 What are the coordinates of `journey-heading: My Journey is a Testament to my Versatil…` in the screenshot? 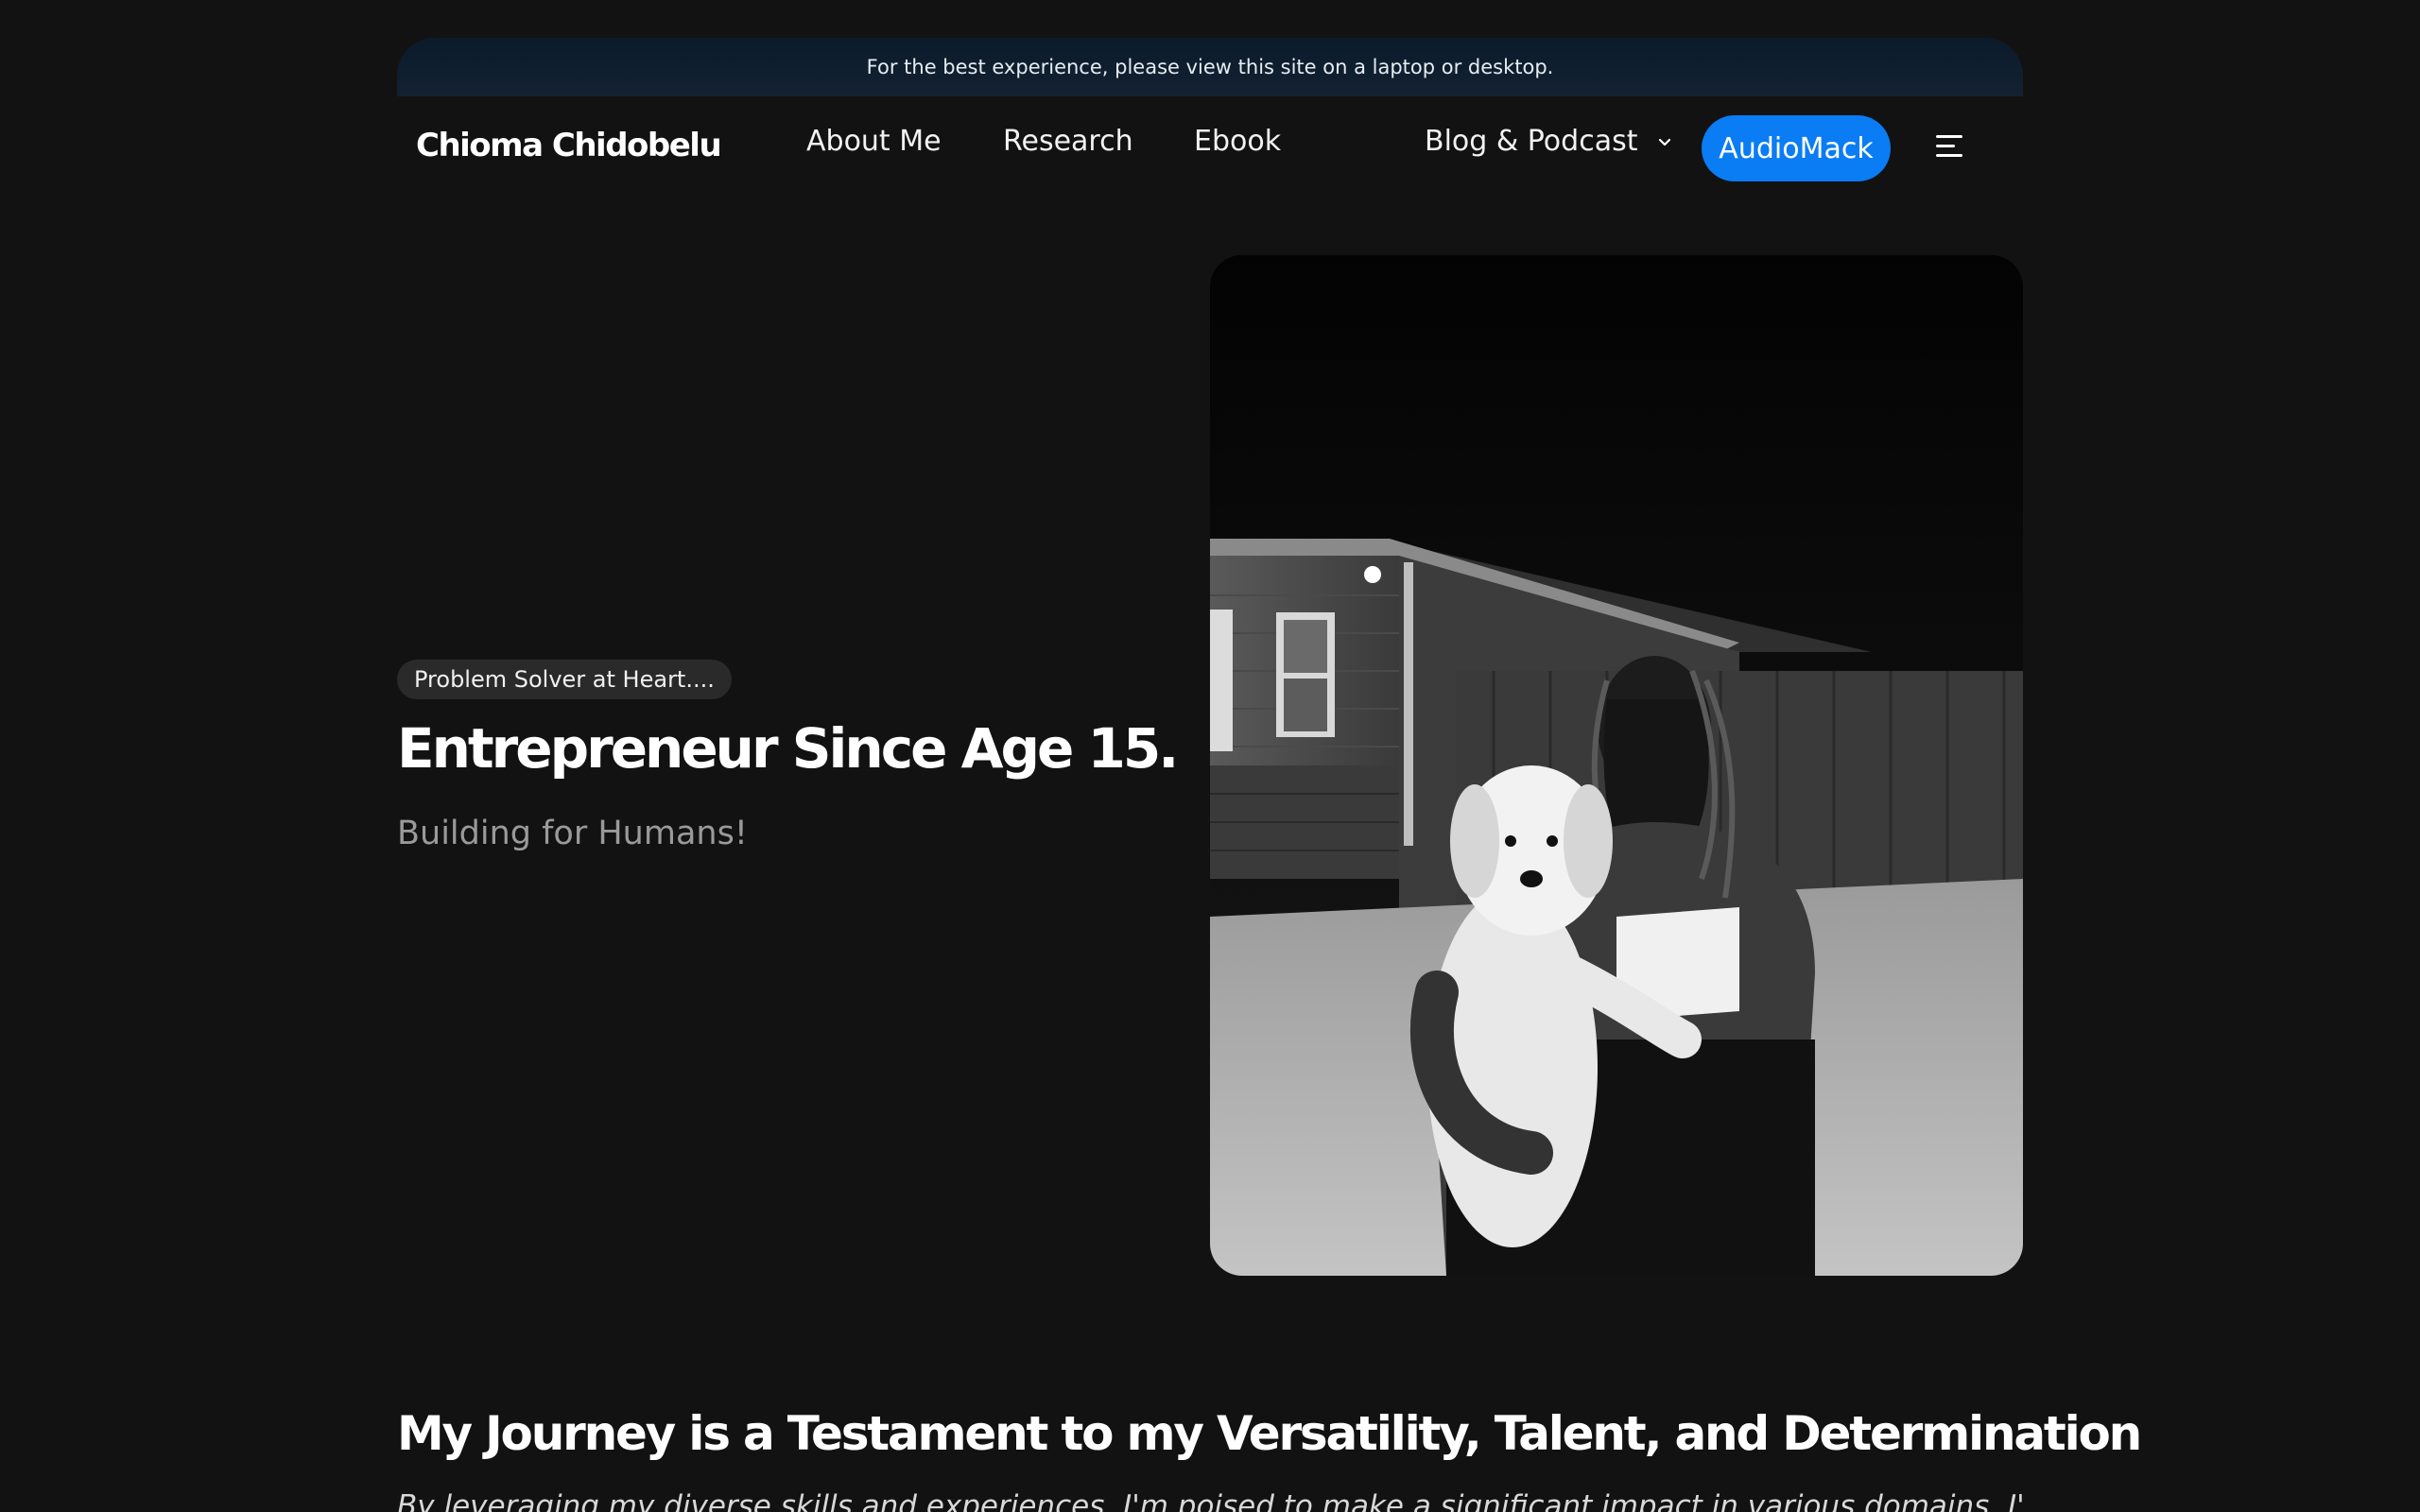 It's located at (1269, 1433).